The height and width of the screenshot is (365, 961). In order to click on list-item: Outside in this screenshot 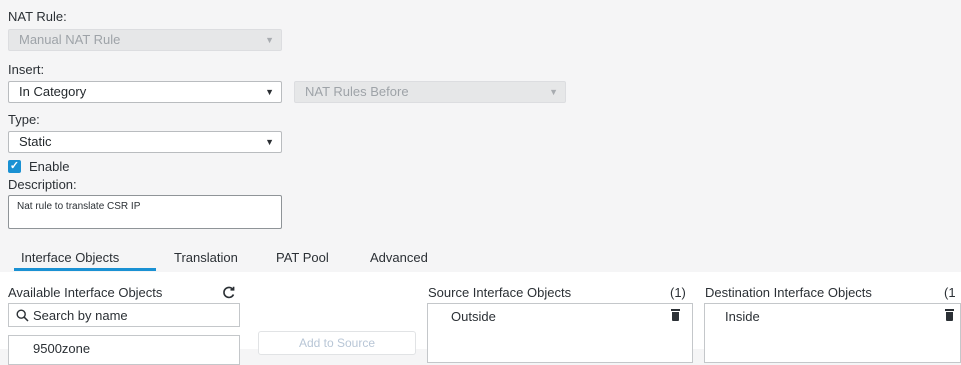, I will do `click(473, 316)`.